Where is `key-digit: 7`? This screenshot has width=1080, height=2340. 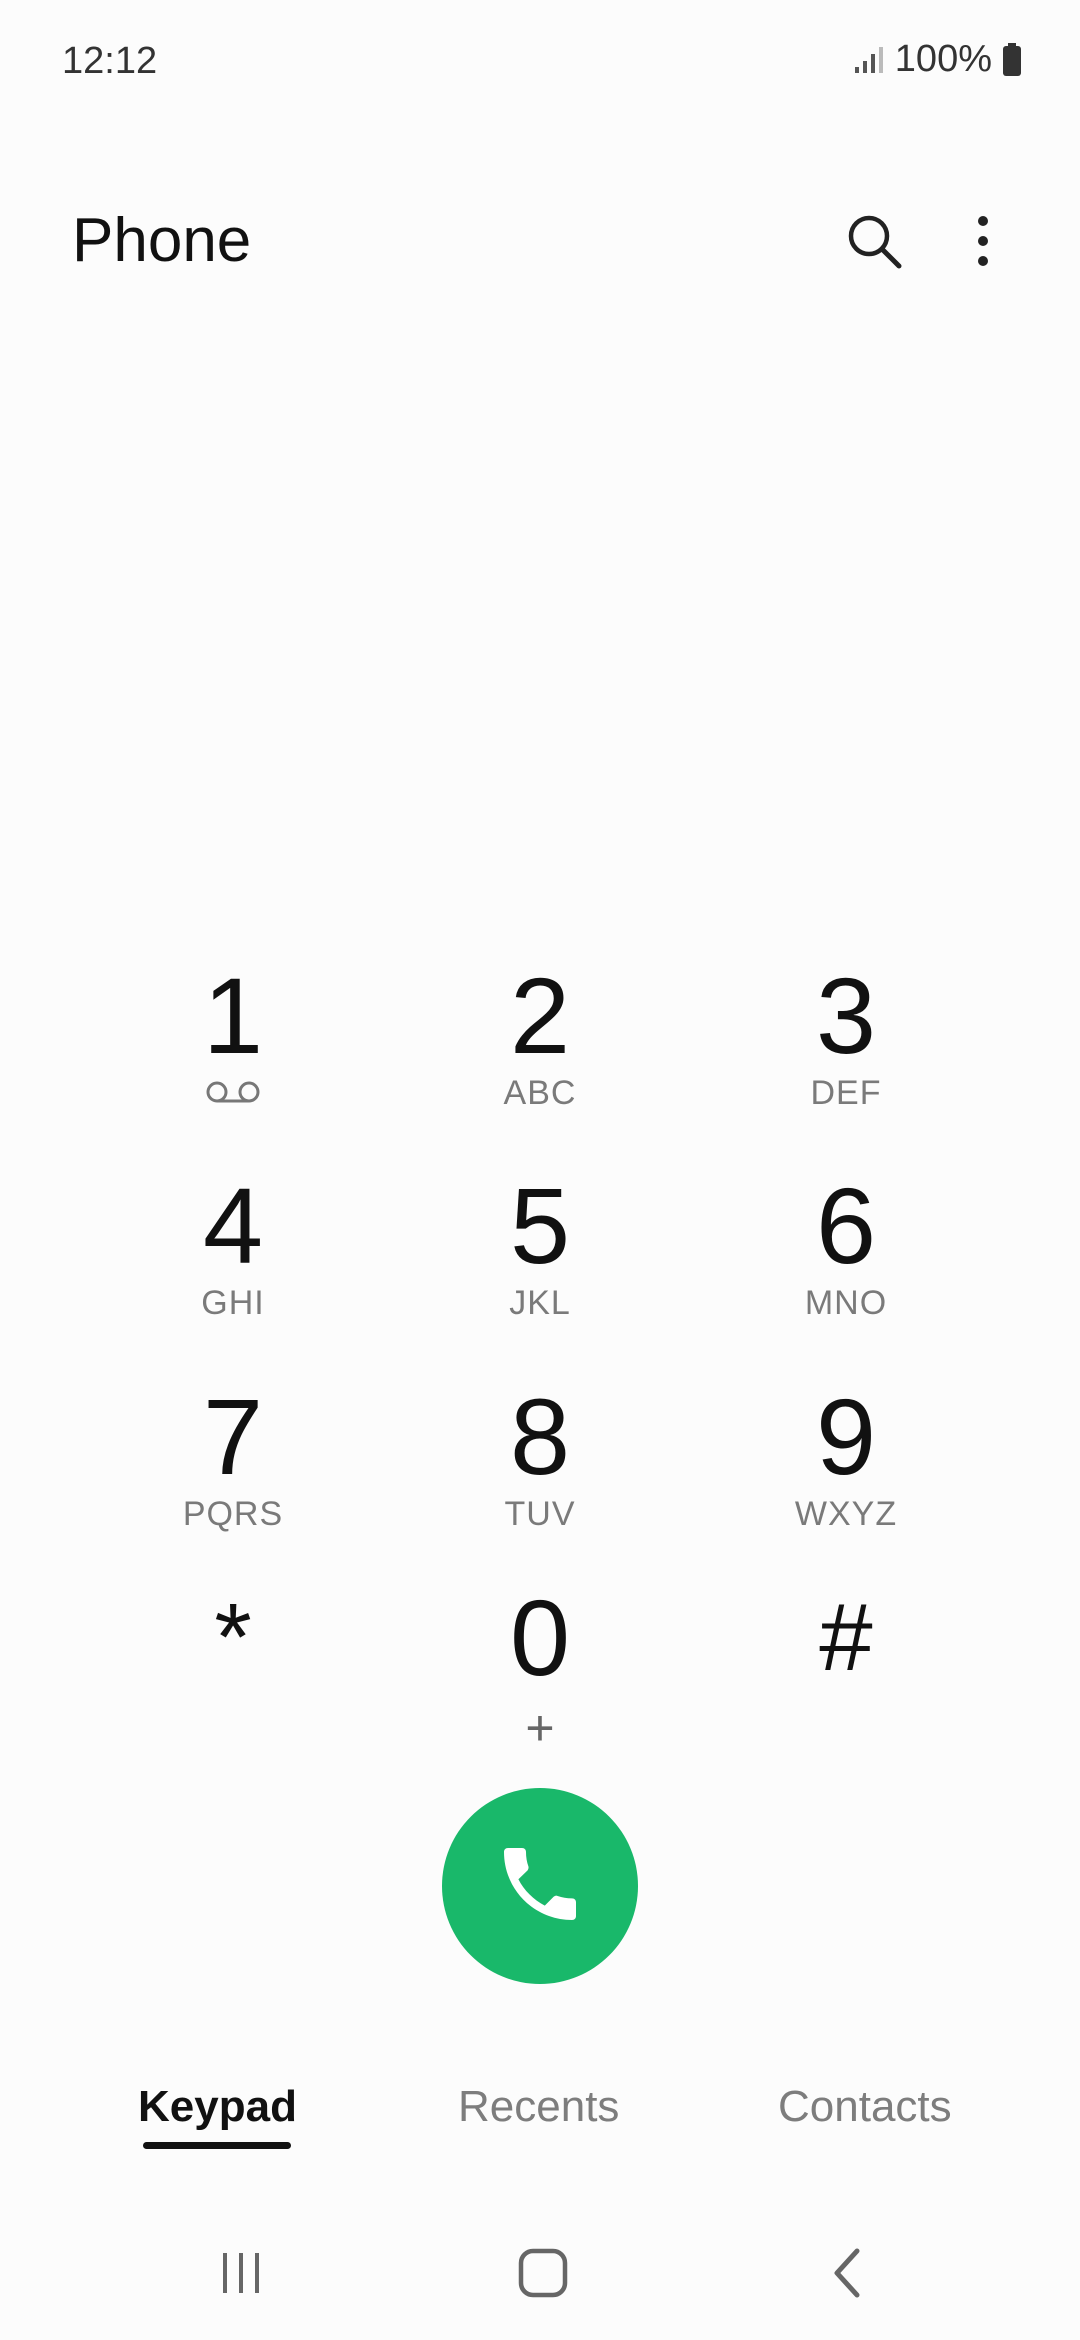 key-digit: 7 is located at coordinates (233, 1436).